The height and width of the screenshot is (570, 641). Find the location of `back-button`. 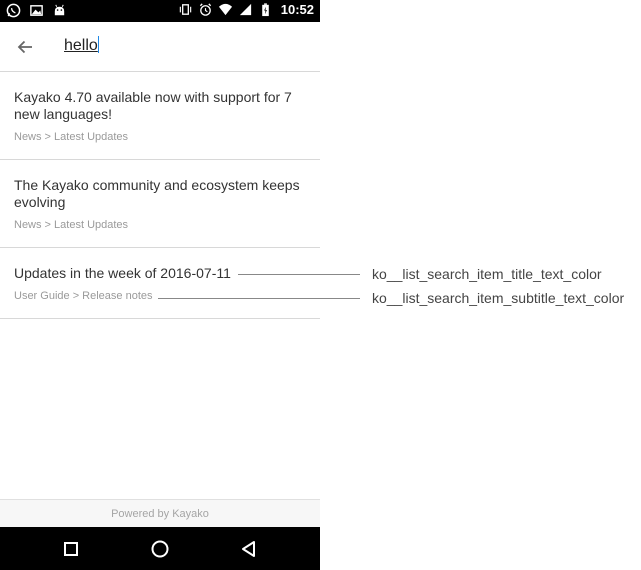

back-button is located at coordinates (25, 47).